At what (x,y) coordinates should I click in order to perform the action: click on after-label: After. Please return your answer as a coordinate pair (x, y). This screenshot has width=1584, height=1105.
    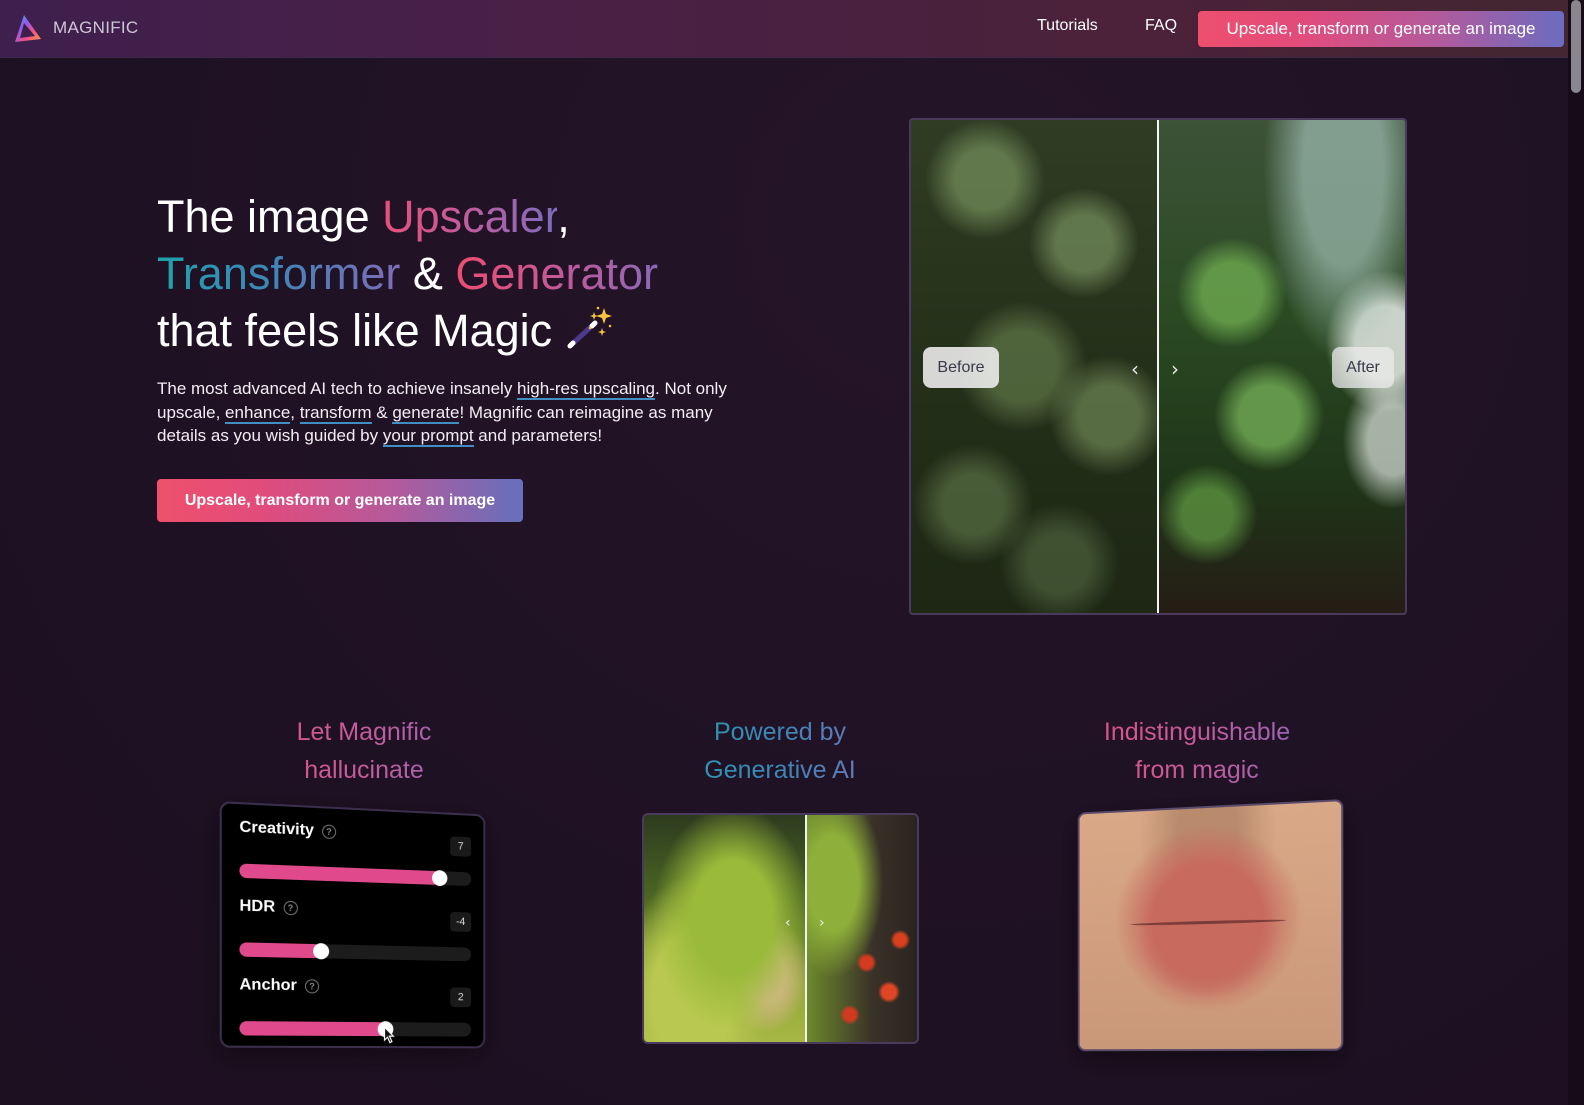
    Looking at the image, I should click on (1363, 367).